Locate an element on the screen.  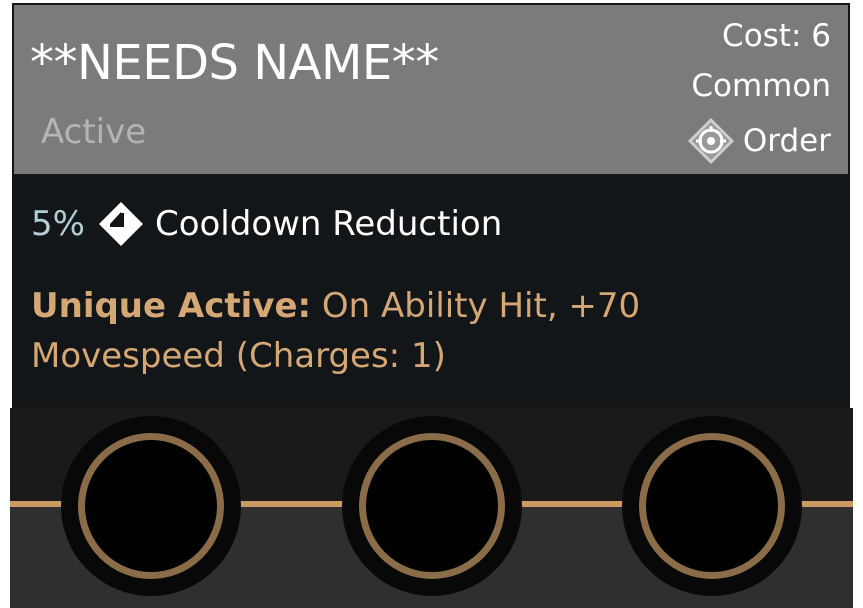
item-cost: Cost: 6 is located at coordinates (776, 36).